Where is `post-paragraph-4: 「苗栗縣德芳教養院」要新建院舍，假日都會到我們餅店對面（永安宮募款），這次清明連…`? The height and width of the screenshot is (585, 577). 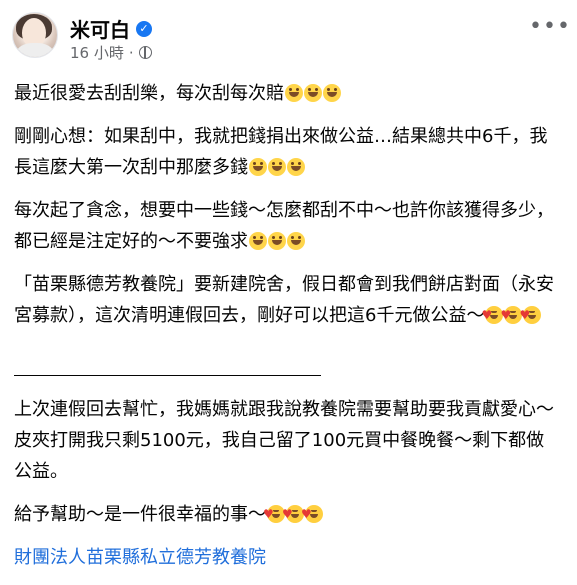
post-paragraph-4: 「苗栗縣德芳教養院」要新建院舍，假日都會到我們餅店對面（永安宮募款），這次清明連… is located at coordinates (288, 300).